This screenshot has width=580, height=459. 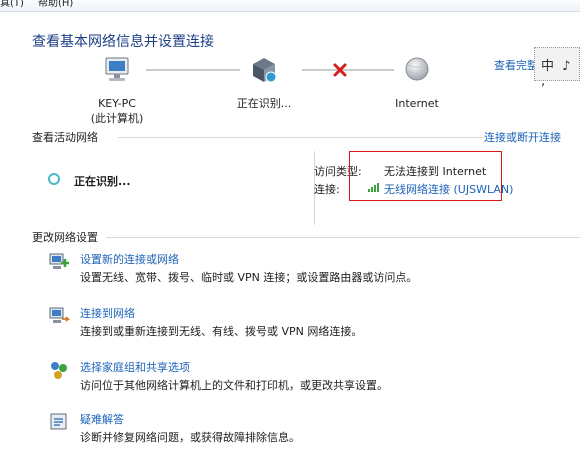 What do you see at coordinates (308, 377) in the screenshot?
I see `task-homegroup: 选择家庭组和共享选项 访问位于其他网络计算机上的文件和打印机，或更改共享设置。` at bounding box center [308, 377].